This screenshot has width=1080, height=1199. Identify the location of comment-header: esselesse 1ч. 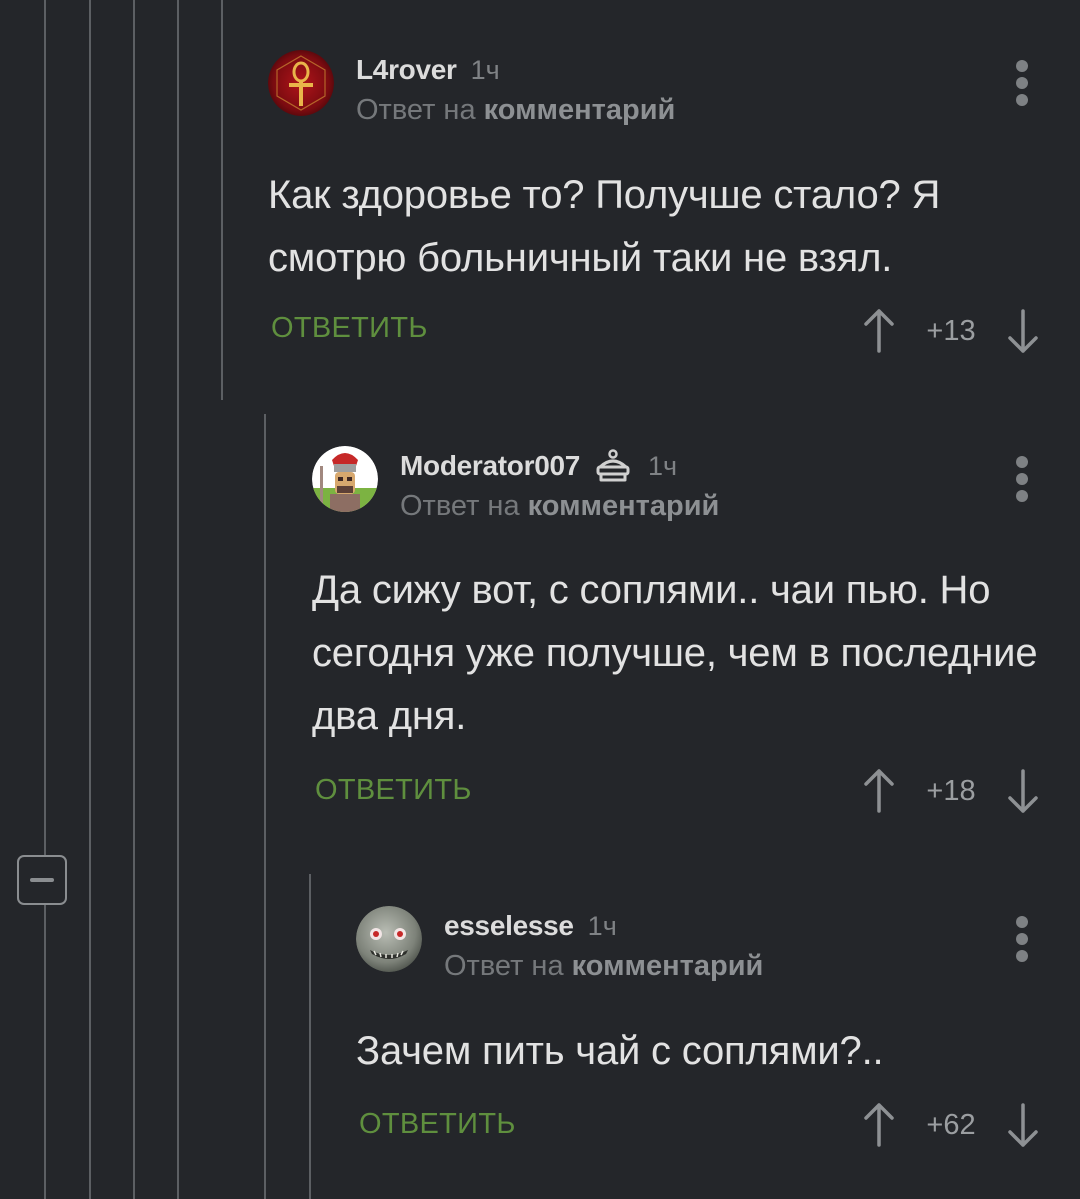
(530, 926).